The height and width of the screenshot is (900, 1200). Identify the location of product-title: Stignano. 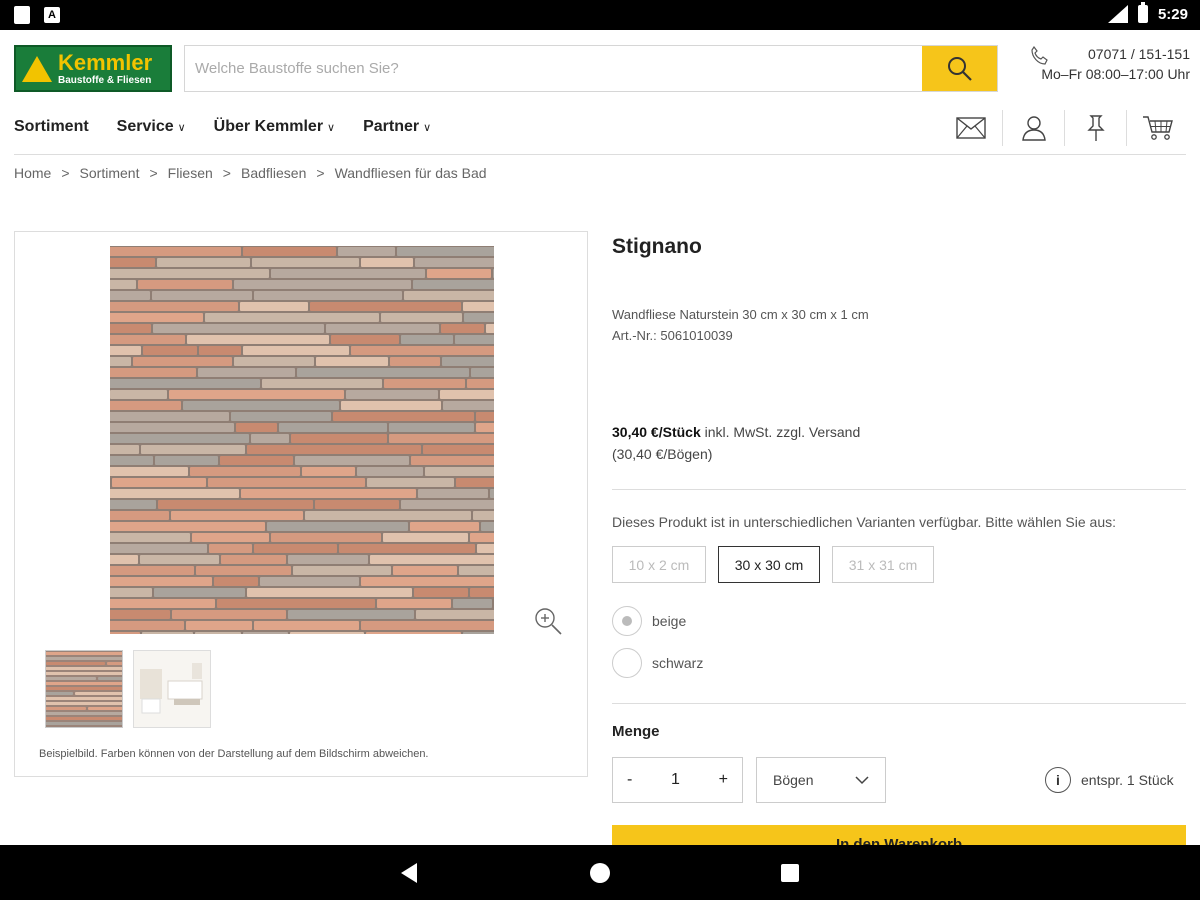
(657, 246).